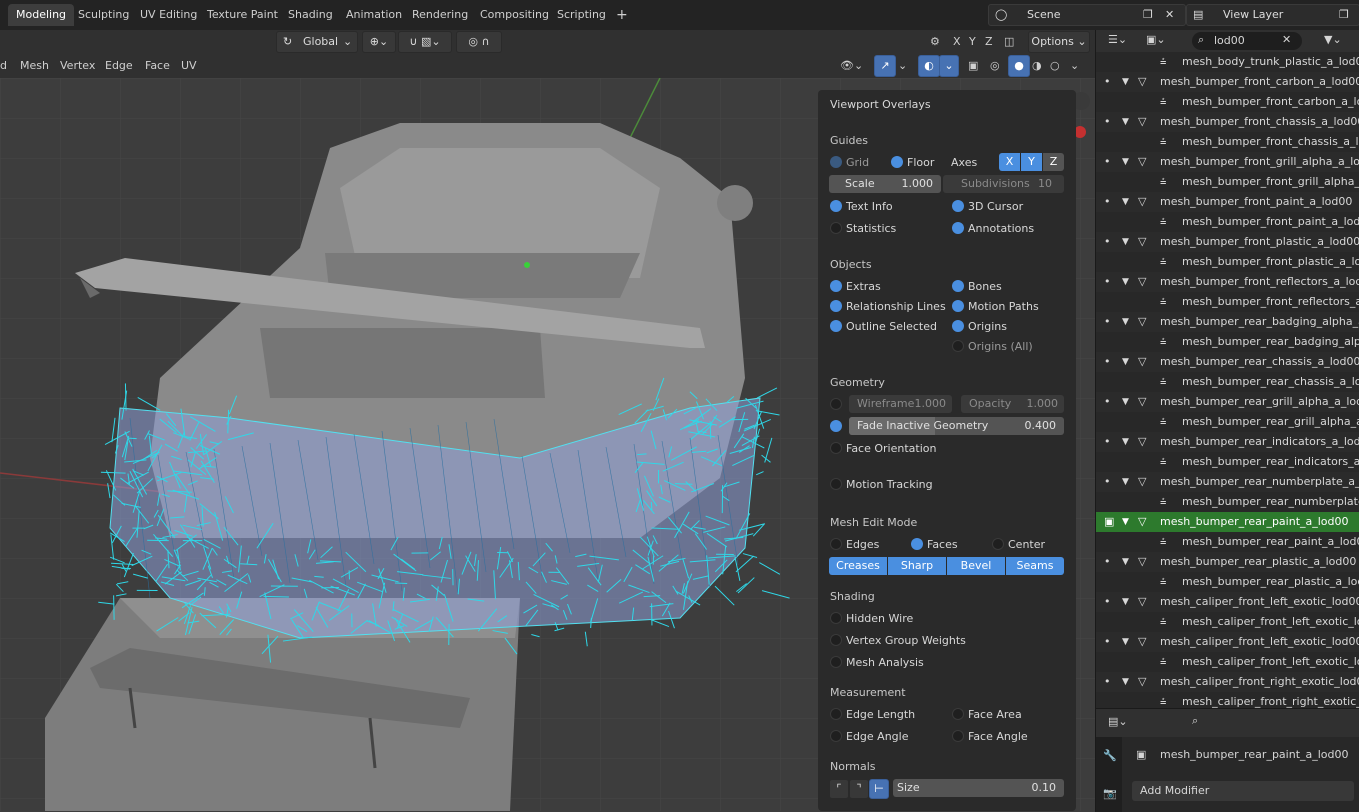 This screenshot has height=812, width=1359. Describe the element at coordinates (1055, 66) in the screenshot. I see `rendered-shading-icon: ○` at that location.